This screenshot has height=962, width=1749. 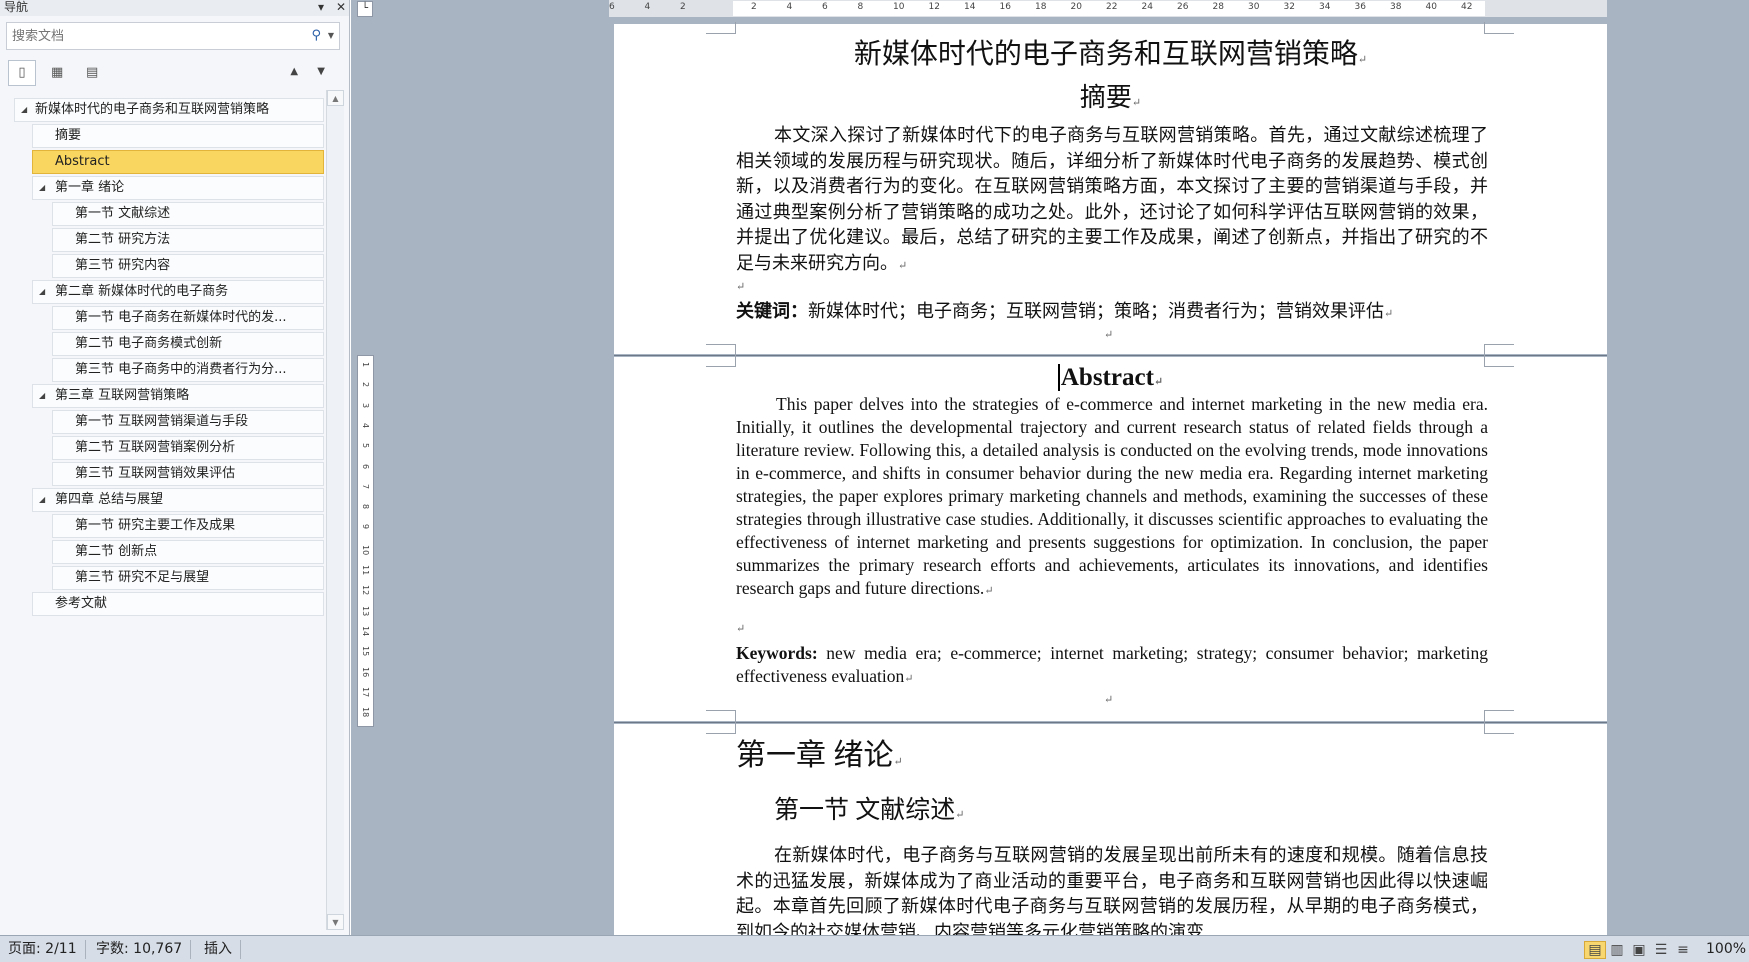 What do you see at coordinates (1396, 7) in the screenshot?
I see `ruler-tick-label: 38` at bounding box center [1396, 7].